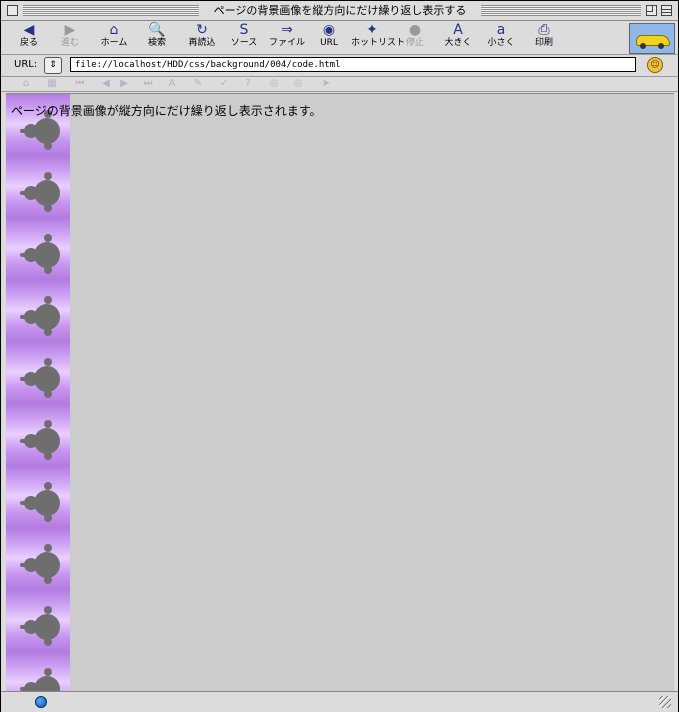  Describe the element at coordinates (52, 84) in the screenshot. I see `nav-grid-icon: ▦` at that location.